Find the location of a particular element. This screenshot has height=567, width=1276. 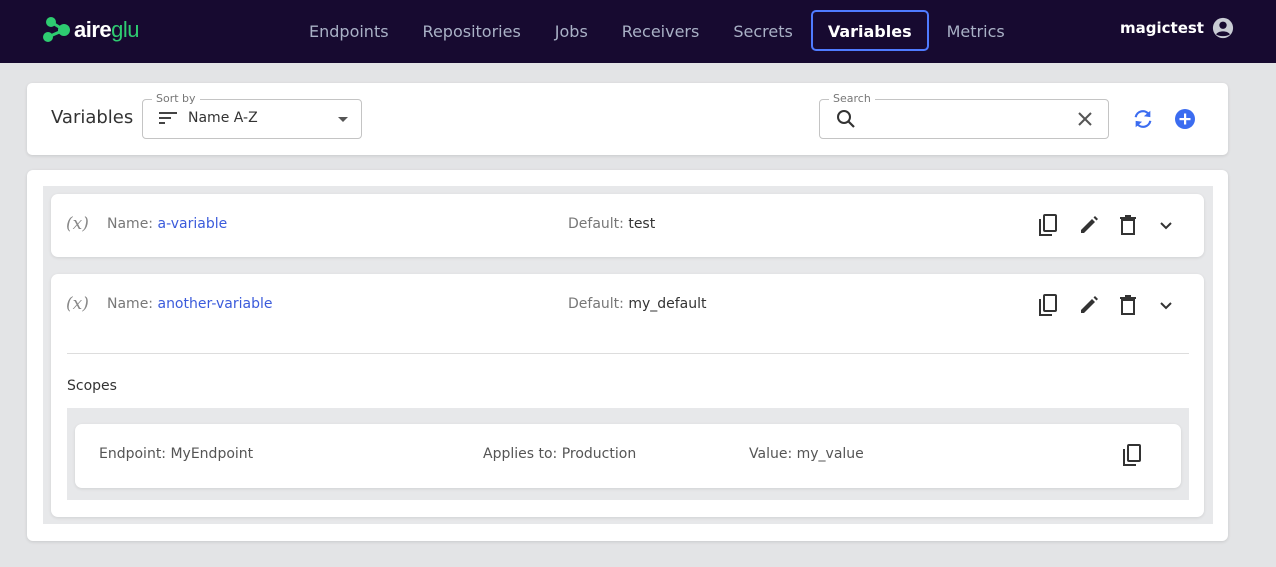

scopes-title: Scopes is located at coordinates (92, 386).